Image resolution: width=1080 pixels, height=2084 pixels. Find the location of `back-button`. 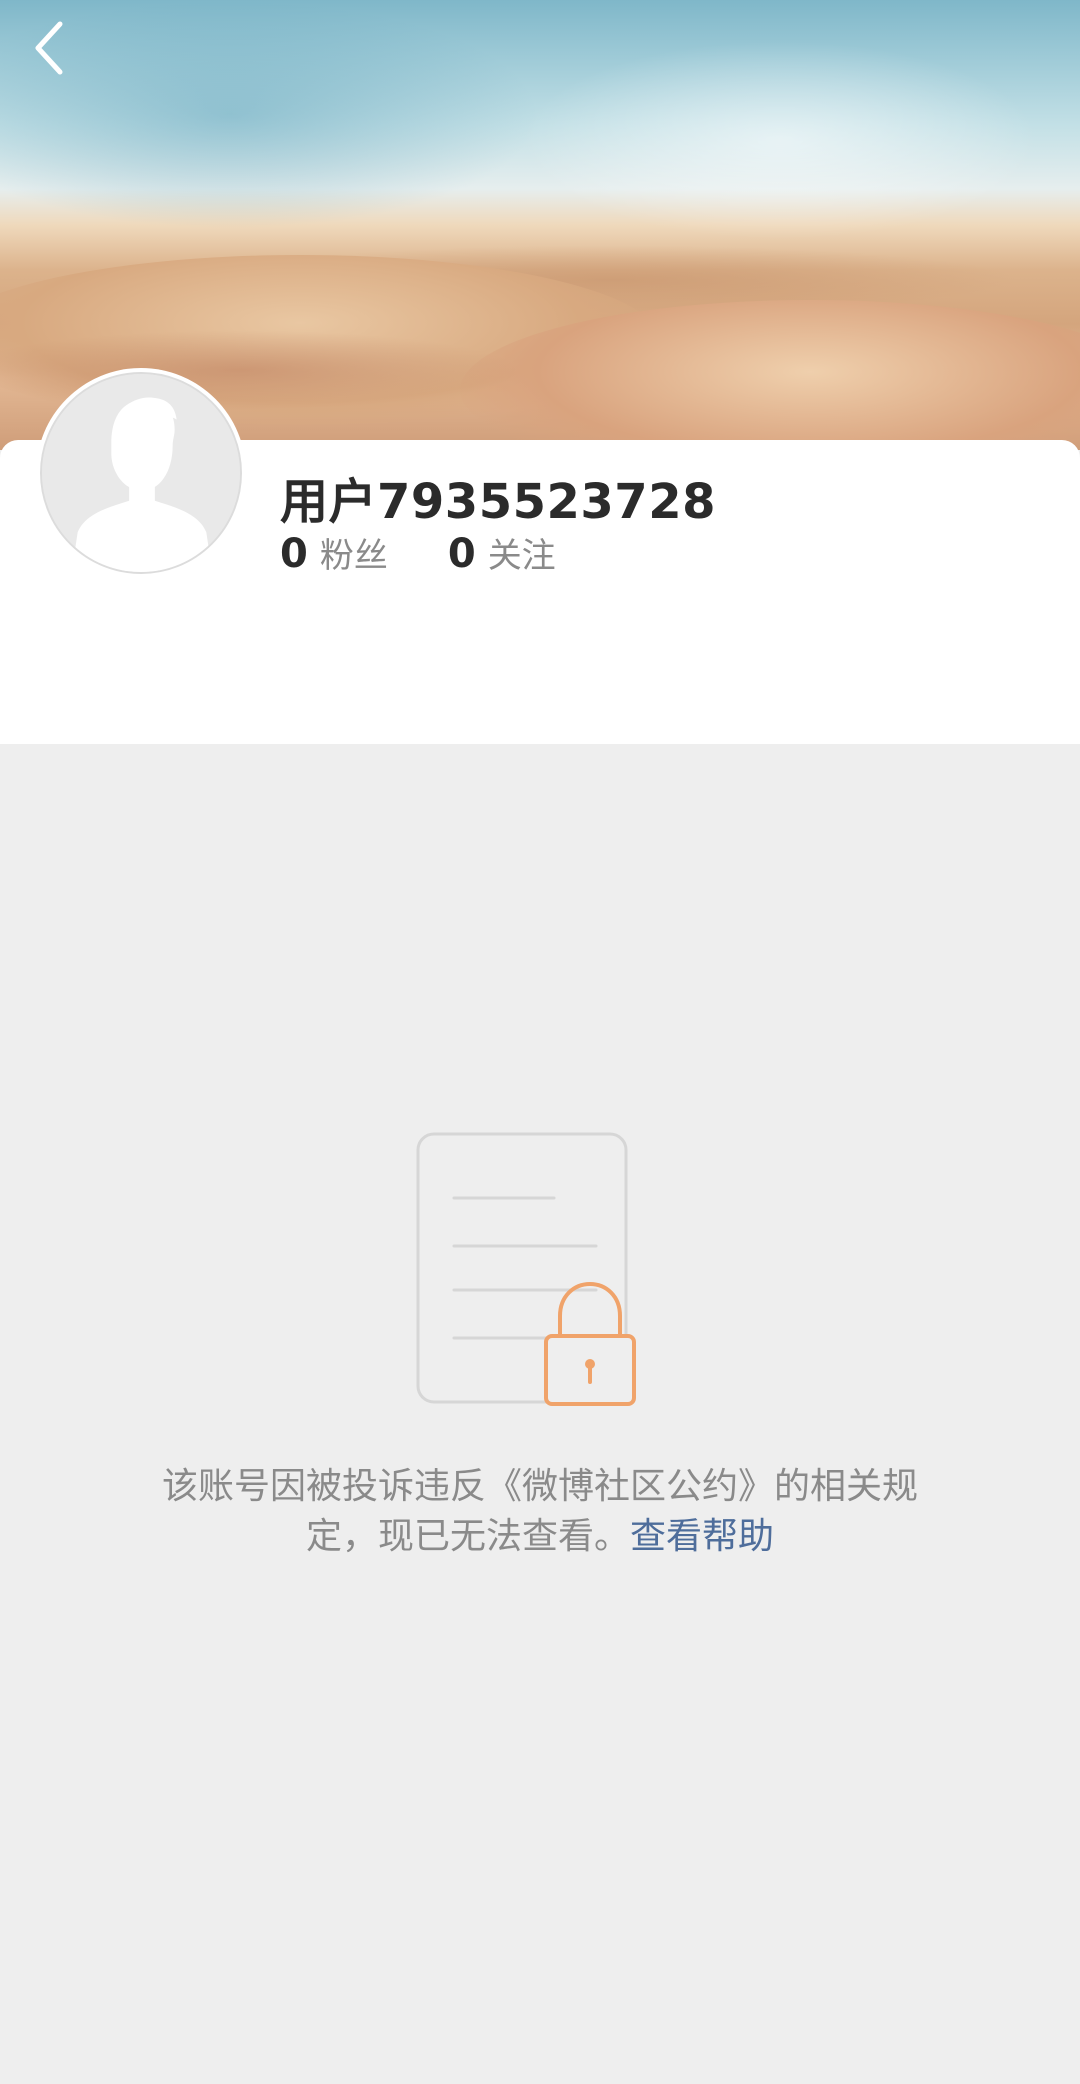

back-button is located at coordinates (50, 48).